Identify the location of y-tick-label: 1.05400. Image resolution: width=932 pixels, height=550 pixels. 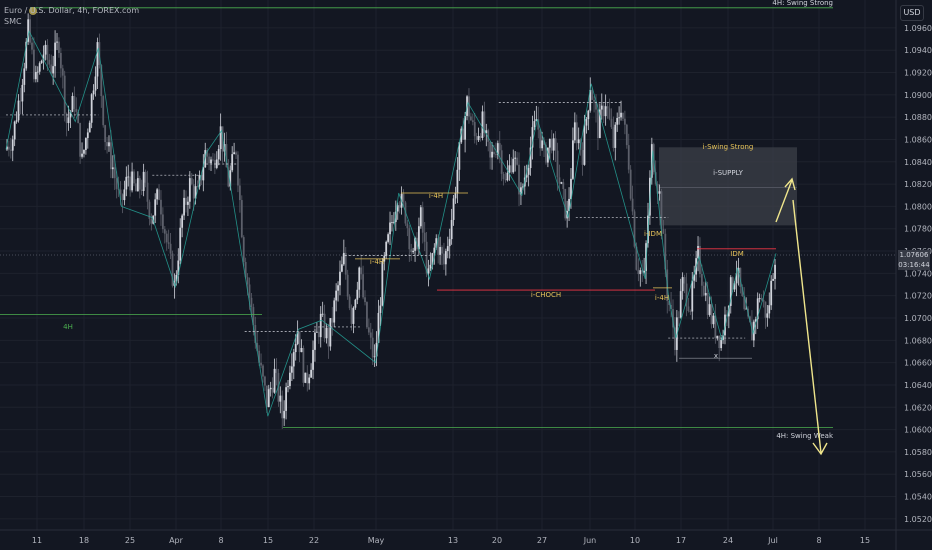
(918, 497).